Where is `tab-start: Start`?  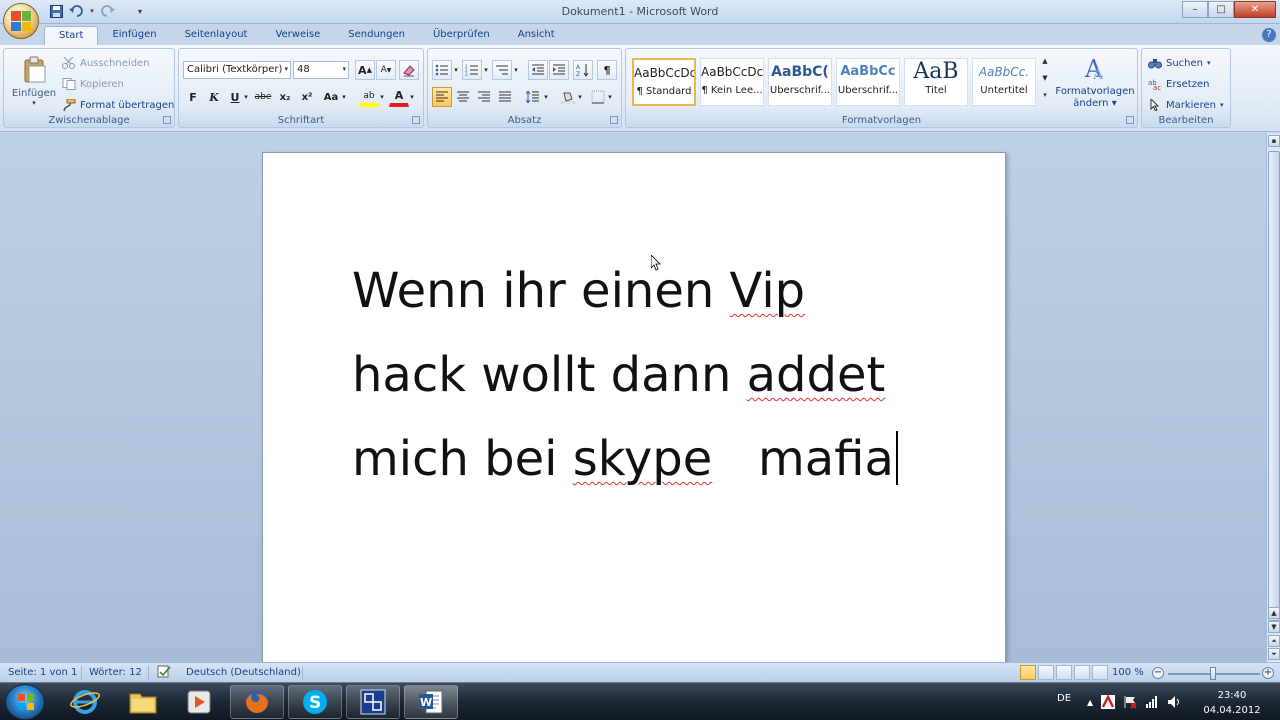 tab-start: Start is located at coordinates (71, 36).